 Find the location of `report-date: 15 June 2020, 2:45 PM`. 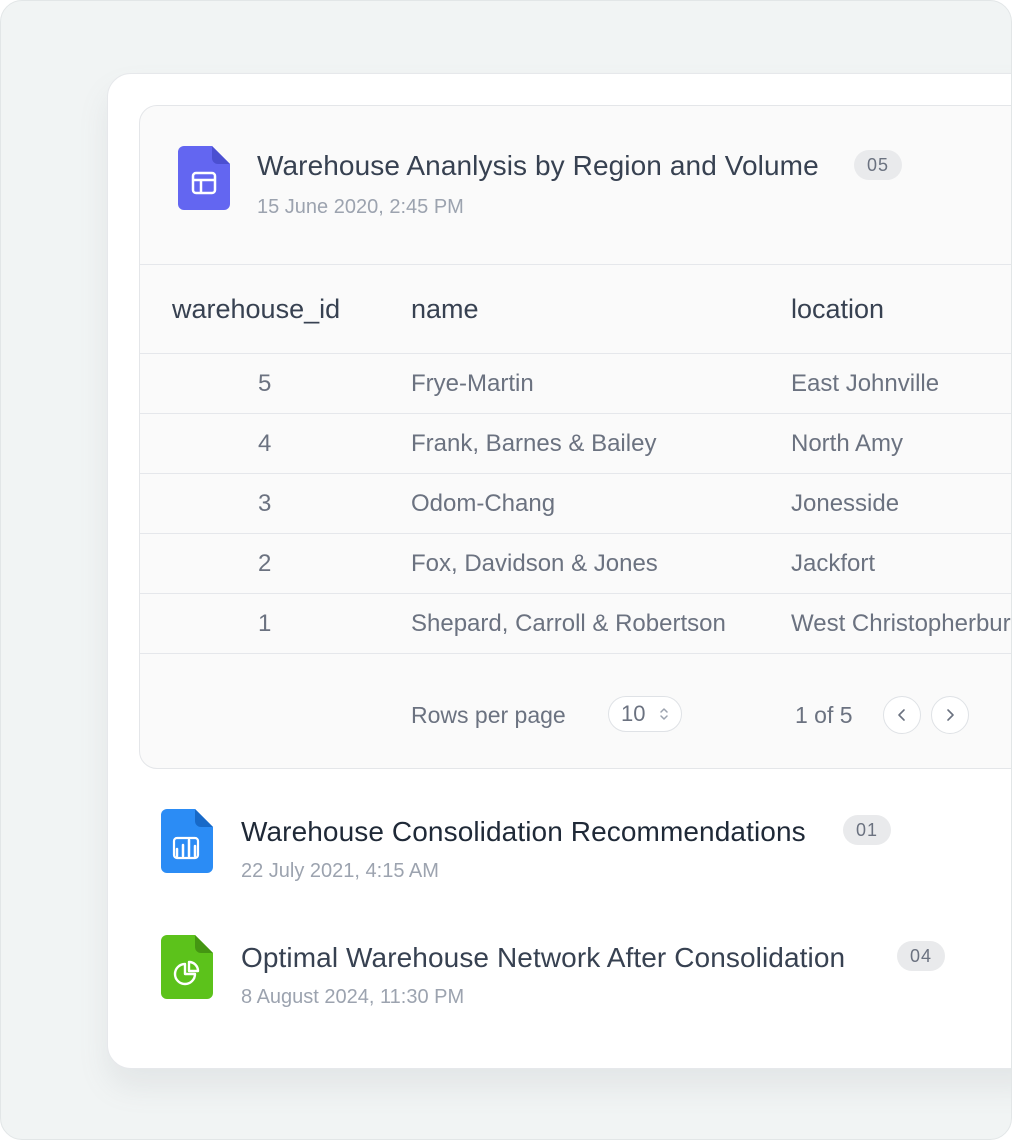

report-date: 15 June 2020, 2:45 PM is located at coordinates (360, 207).